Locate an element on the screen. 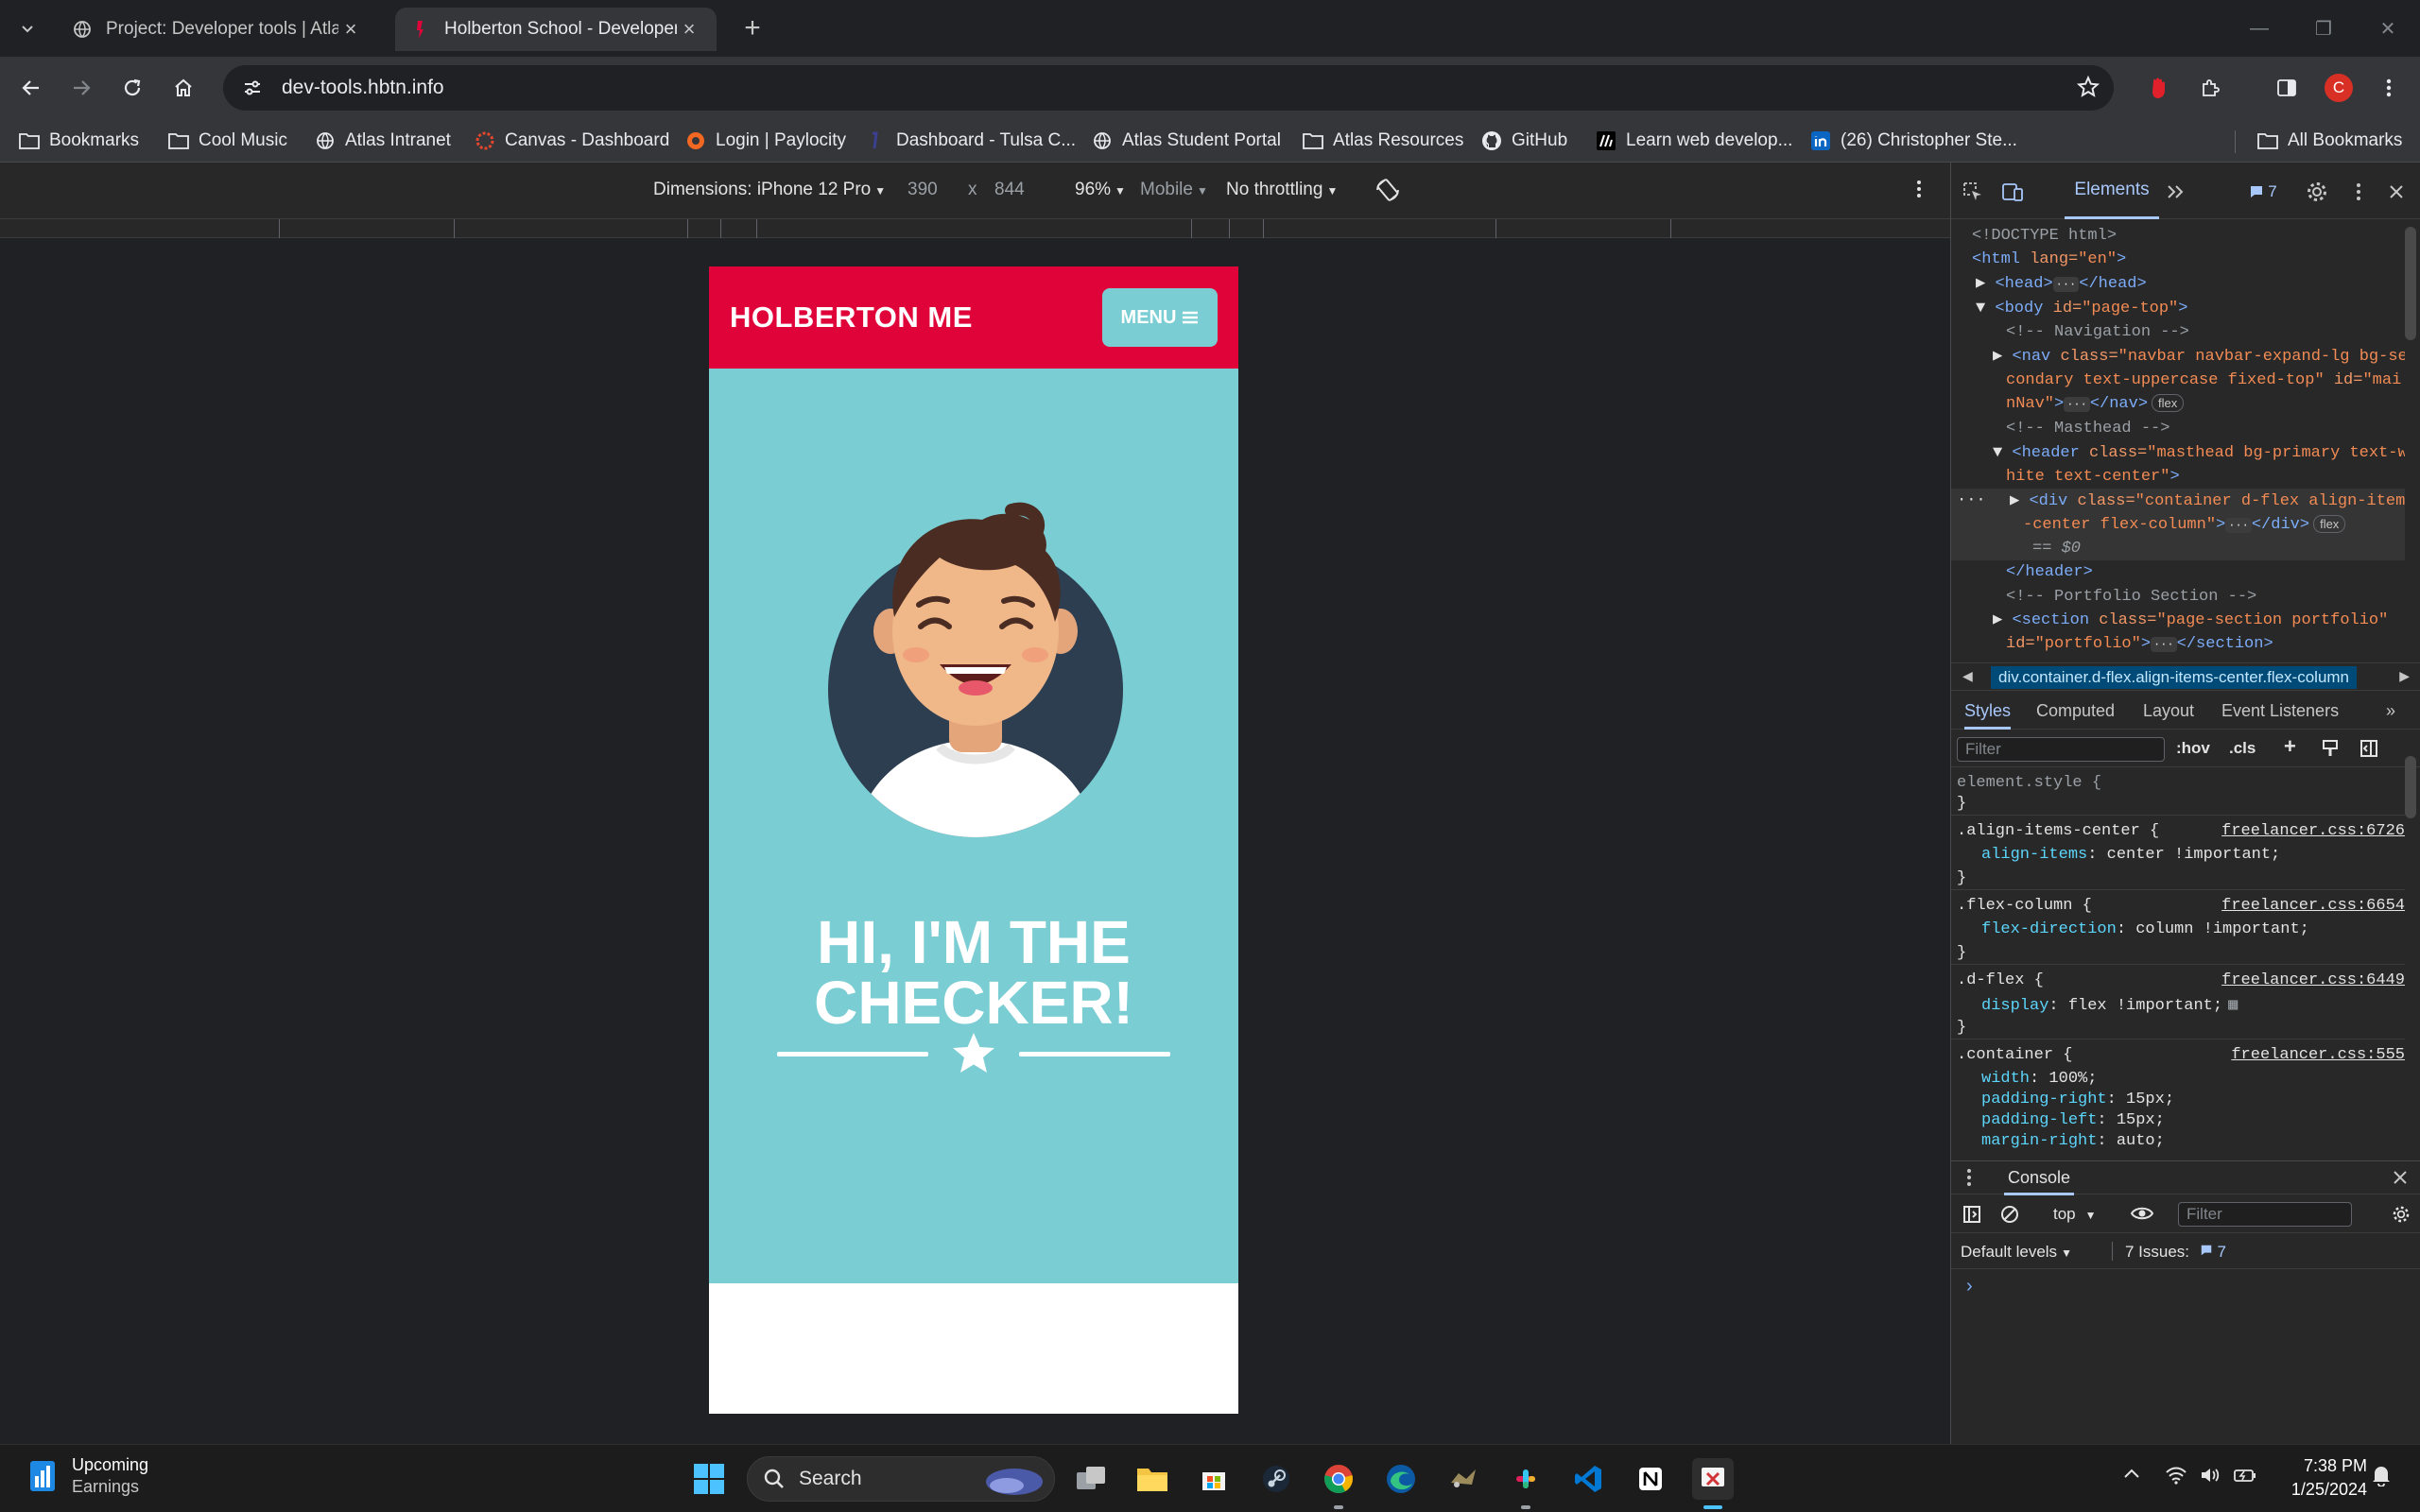  rotate-icon is located at coordinates (1388, 193).